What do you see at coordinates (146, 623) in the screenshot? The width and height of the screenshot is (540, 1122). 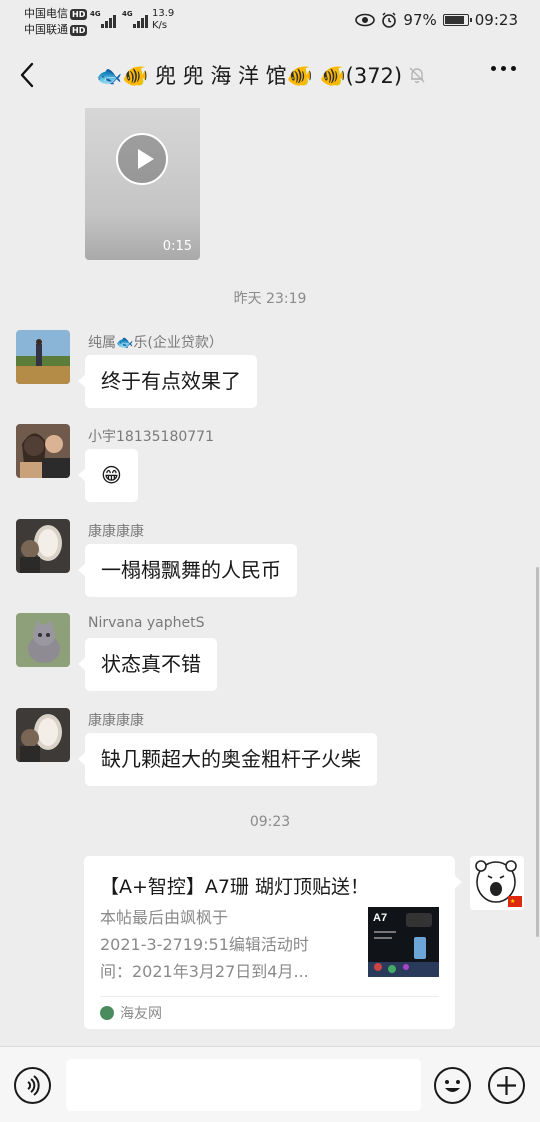 I see `sender-name: Nirvana yaphetS` at bounding box center [146, 623].